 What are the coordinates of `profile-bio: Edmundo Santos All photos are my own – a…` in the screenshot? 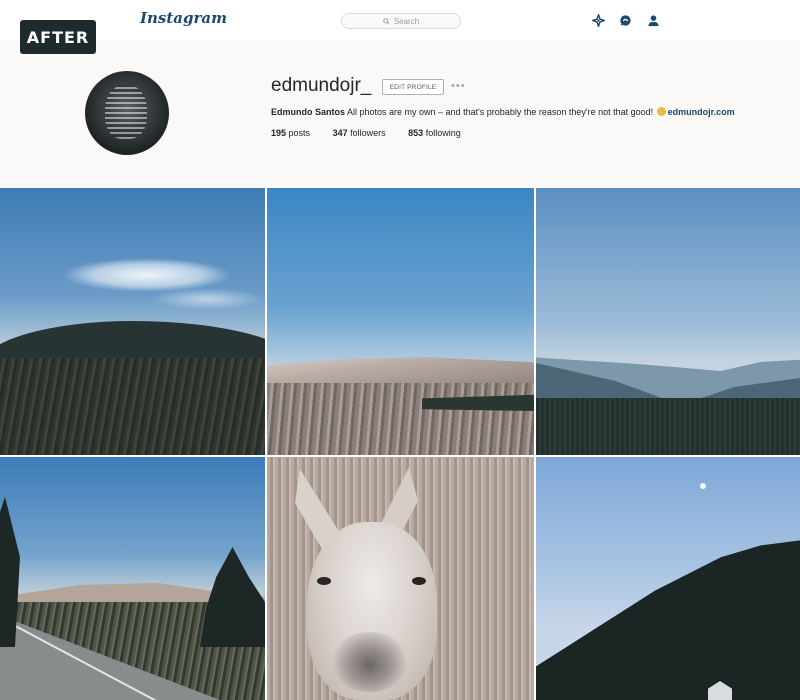 It's located at (503, 112).